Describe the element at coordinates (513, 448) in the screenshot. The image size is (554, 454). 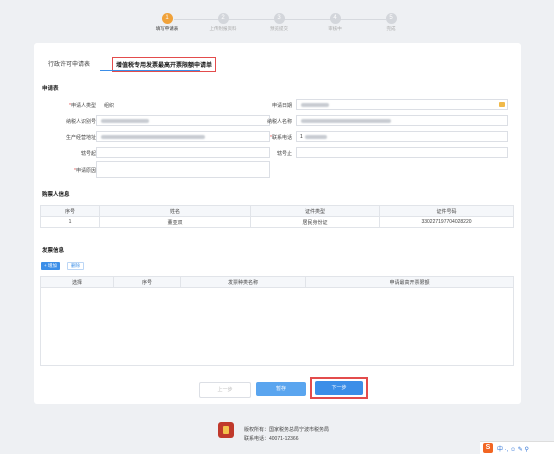
I see `ime-status-icons: 中 ·, ☺ ✎ ⚲` at that location.